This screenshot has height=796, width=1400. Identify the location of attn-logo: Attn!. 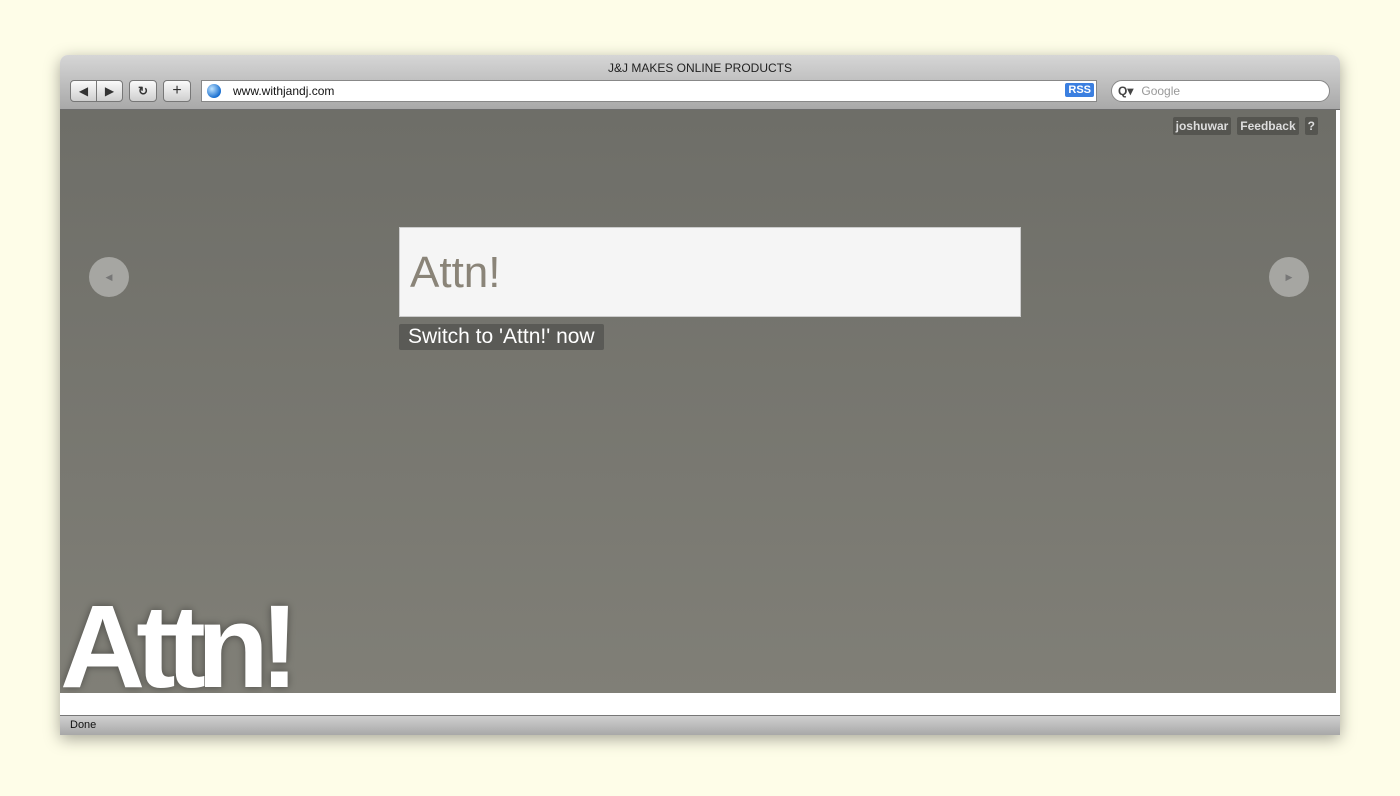
(179, 637).